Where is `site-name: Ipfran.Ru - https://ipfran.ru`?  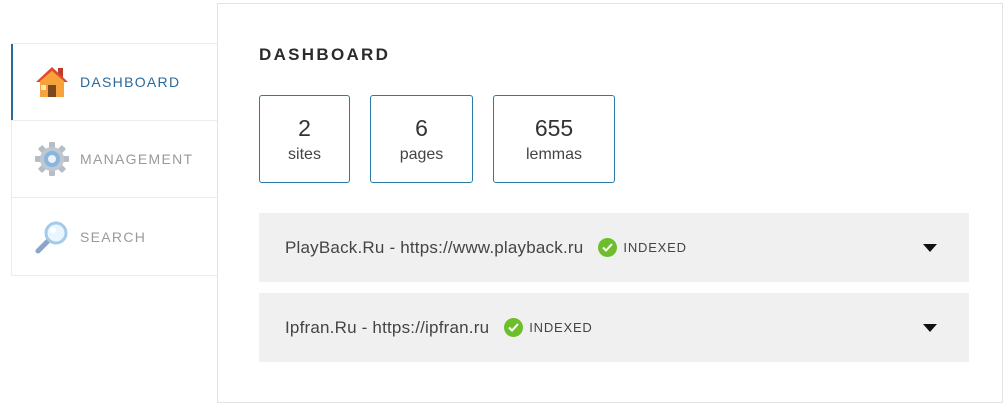 site-name: Ipfran.Ru - https://ipfran.ru is located at coordinates (387, 327).